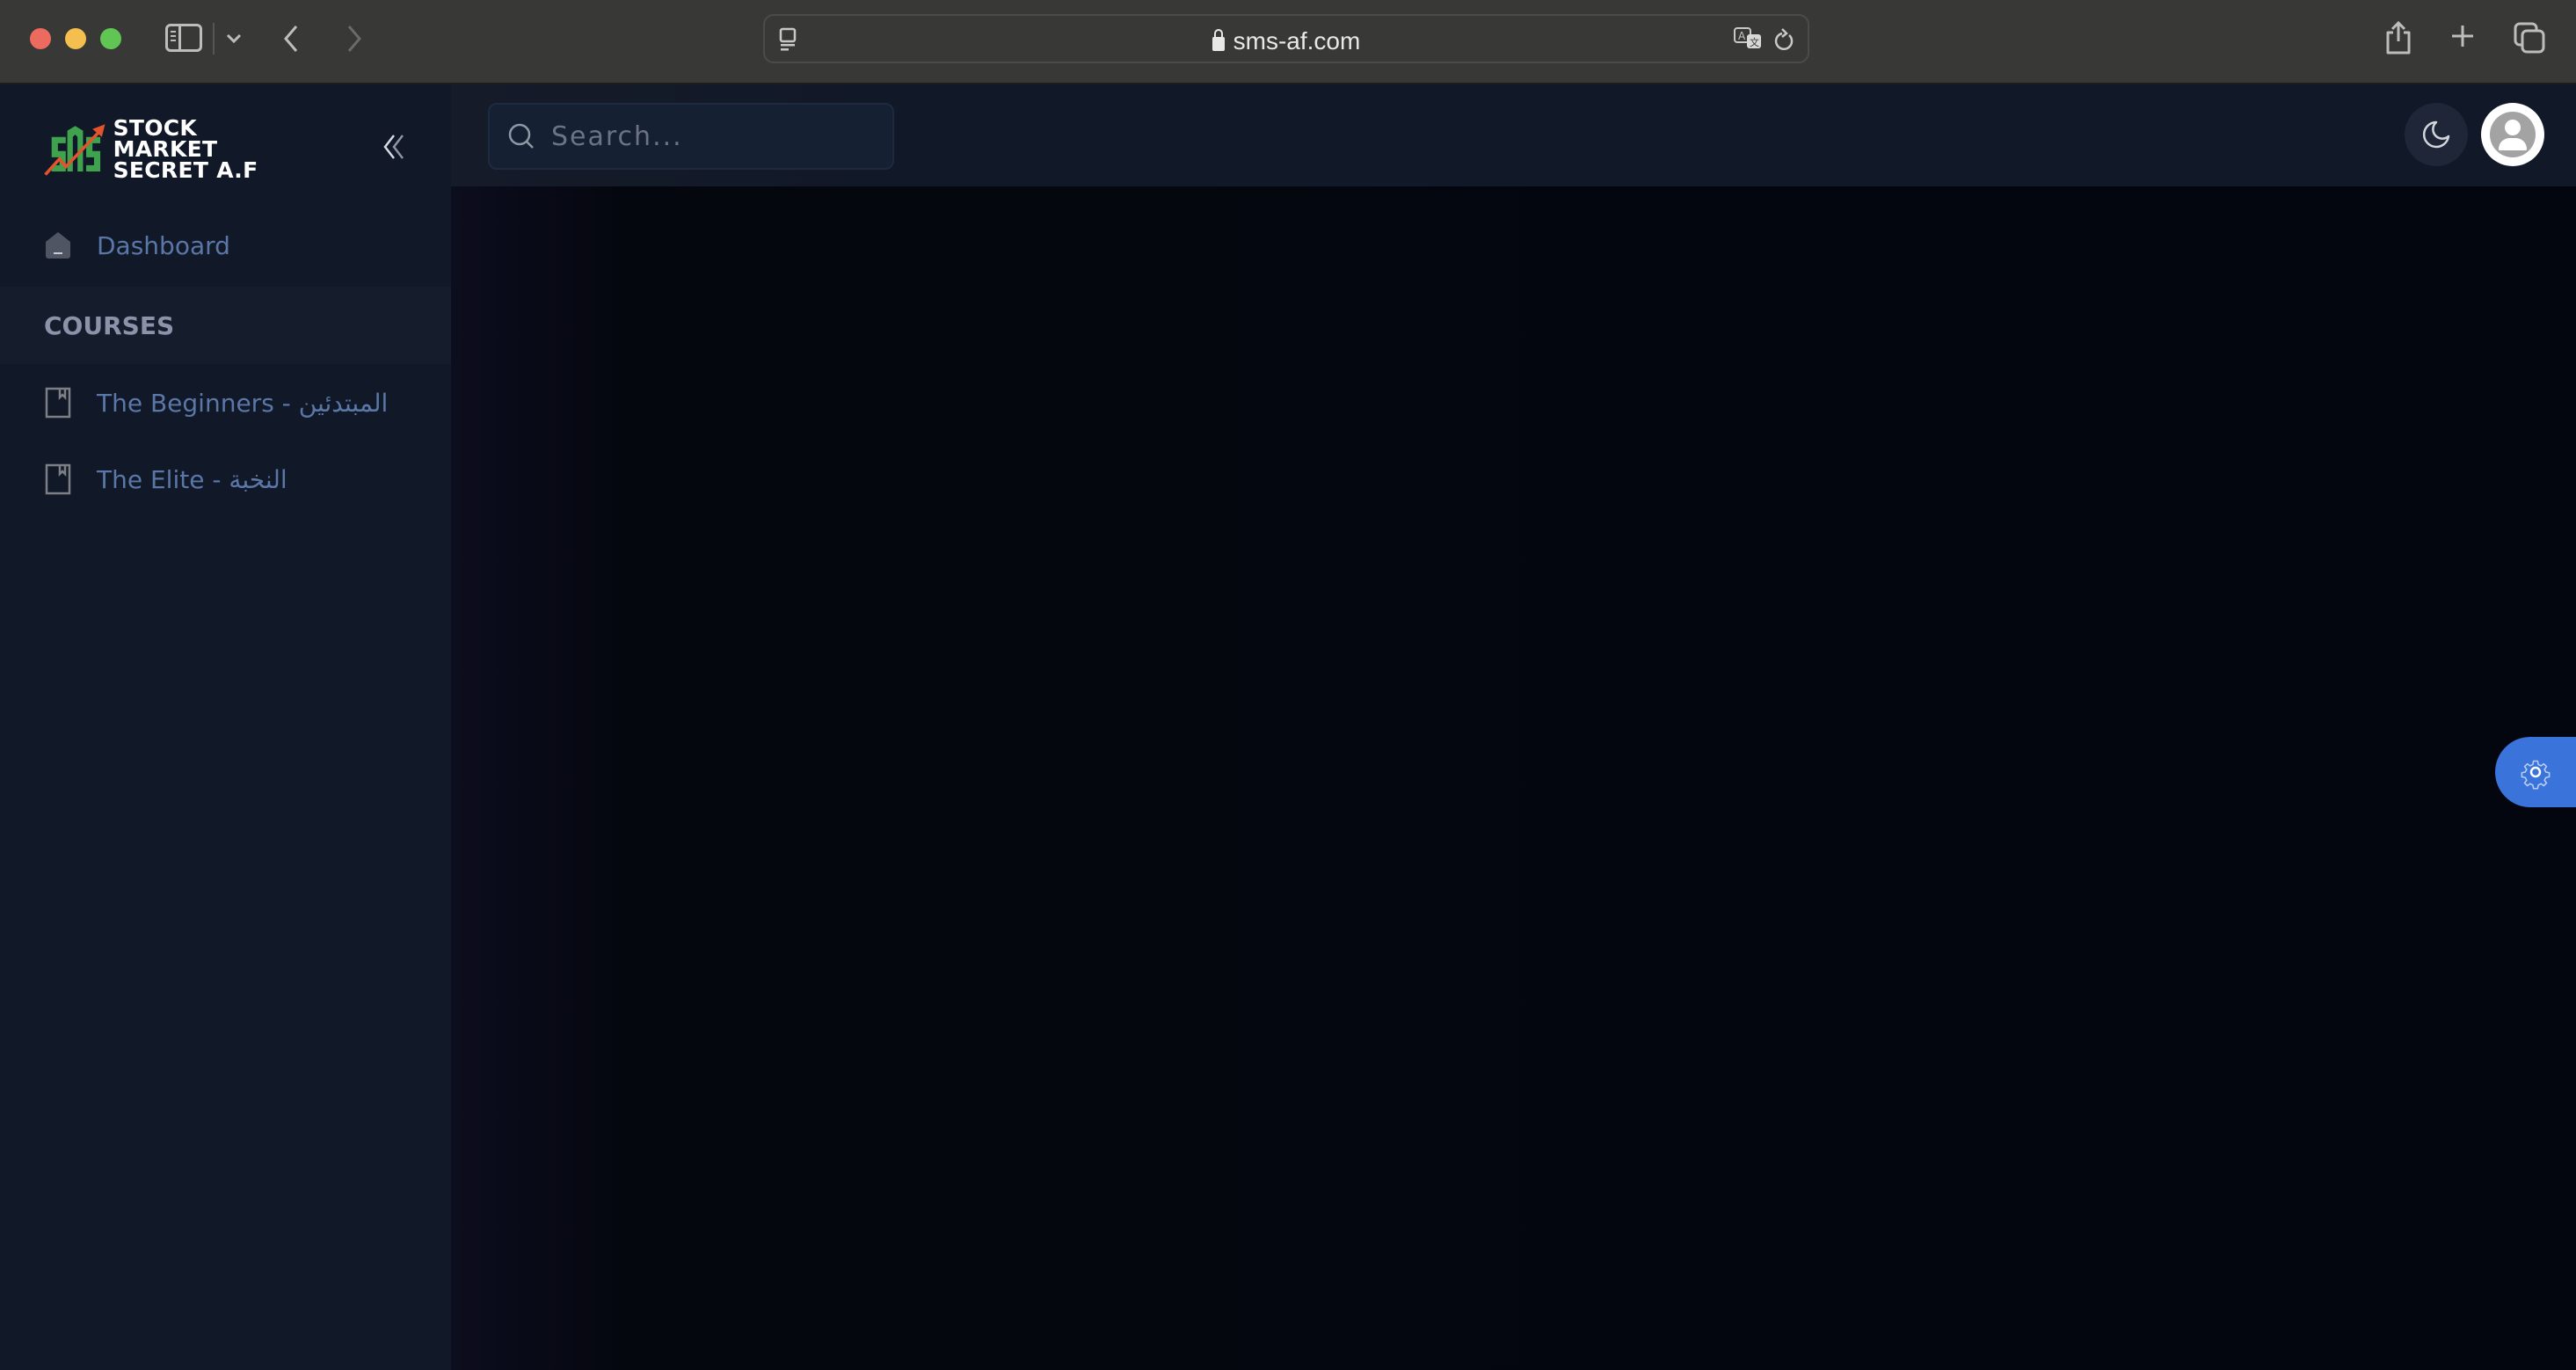  I want to click on toolbar-divider, so click(214, 39).